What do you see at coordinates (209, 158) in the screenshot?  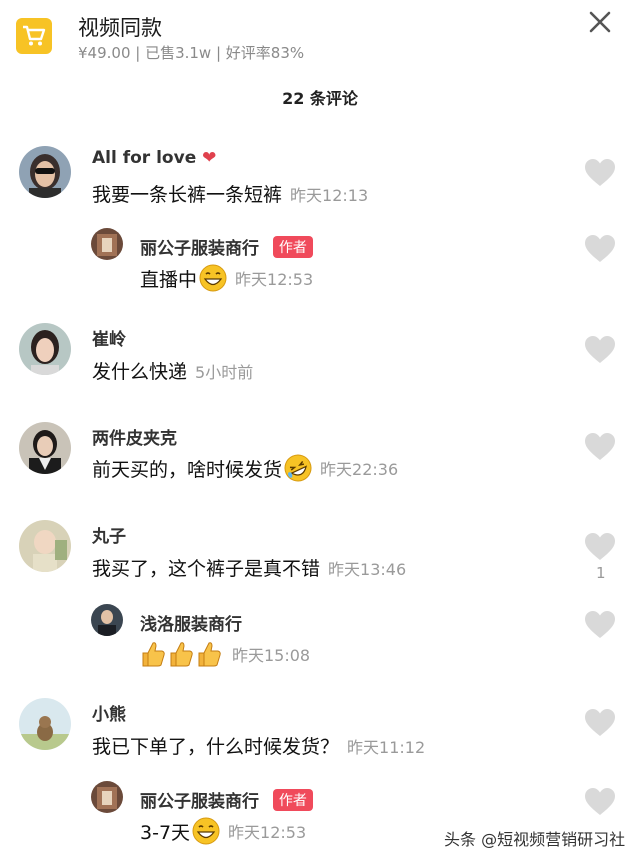 I see `heart-emoji-icon: ❤` at bounding box center [209, 158].